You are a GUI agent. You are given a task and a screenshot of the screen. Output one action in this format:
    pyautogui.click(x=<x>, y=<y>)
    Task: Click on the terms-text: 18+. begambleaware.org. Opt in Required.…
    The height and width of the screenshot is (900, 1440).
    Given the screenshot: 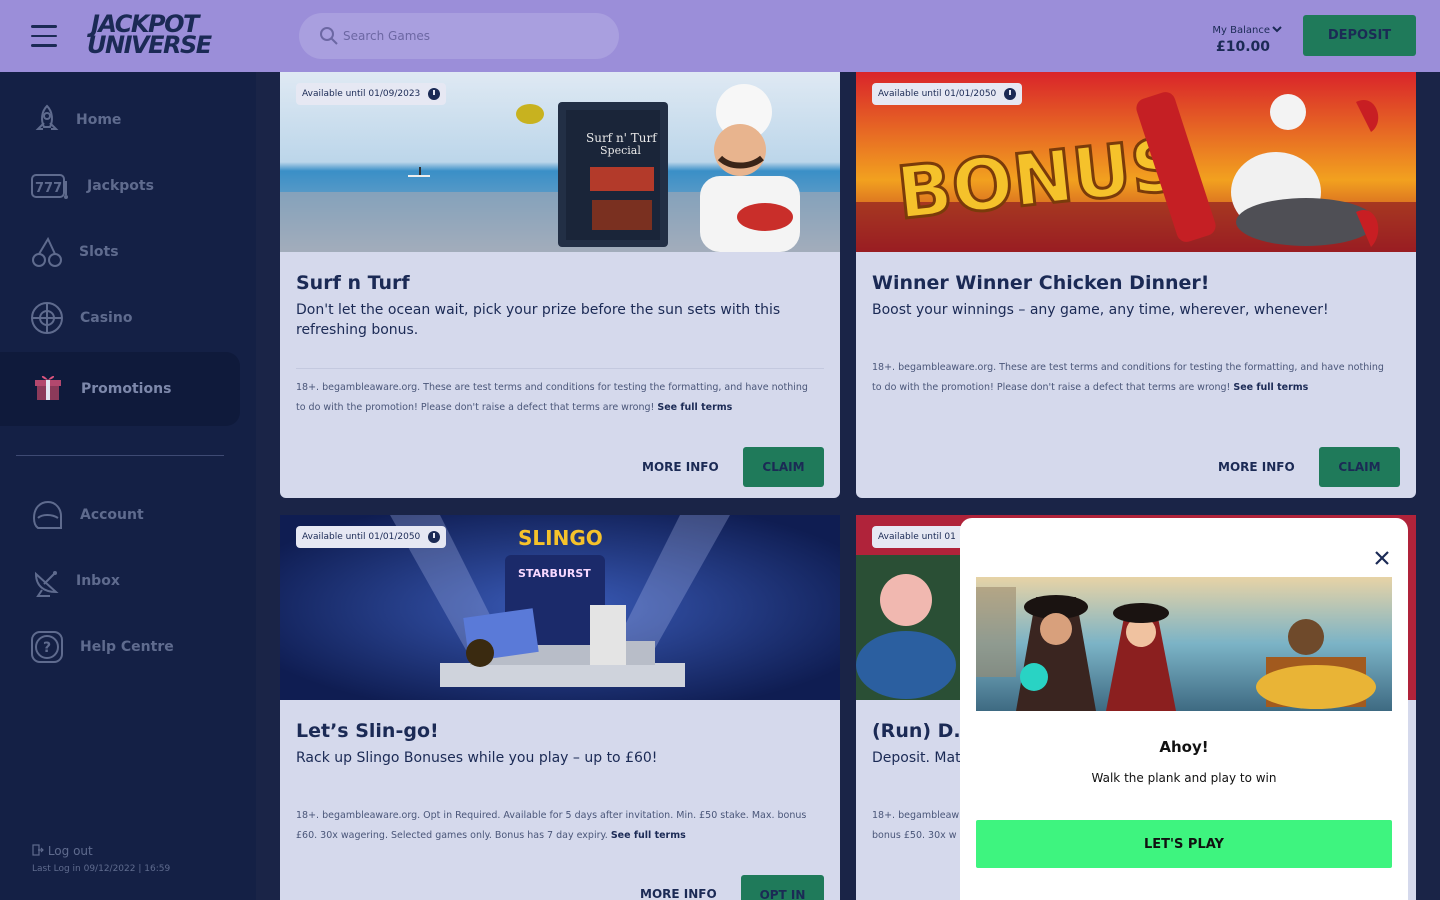 What is the action you would take?
    pyautogui.click(x=551, y=825)
    